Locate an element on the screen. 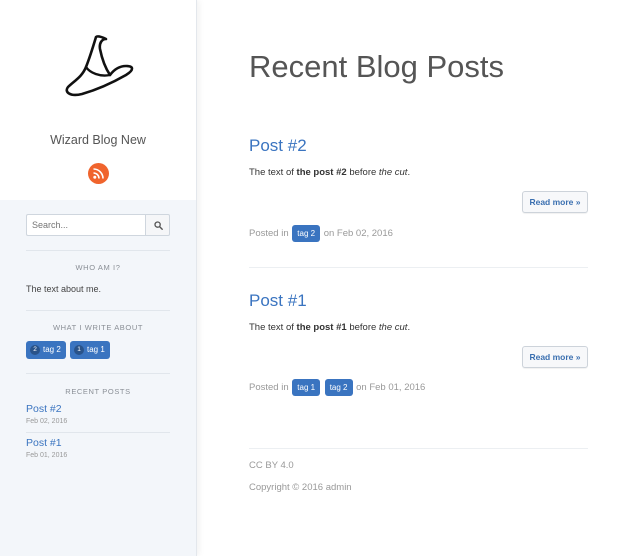 The image size is (640, 556). footer-divider is located at coordinates (418, 448).